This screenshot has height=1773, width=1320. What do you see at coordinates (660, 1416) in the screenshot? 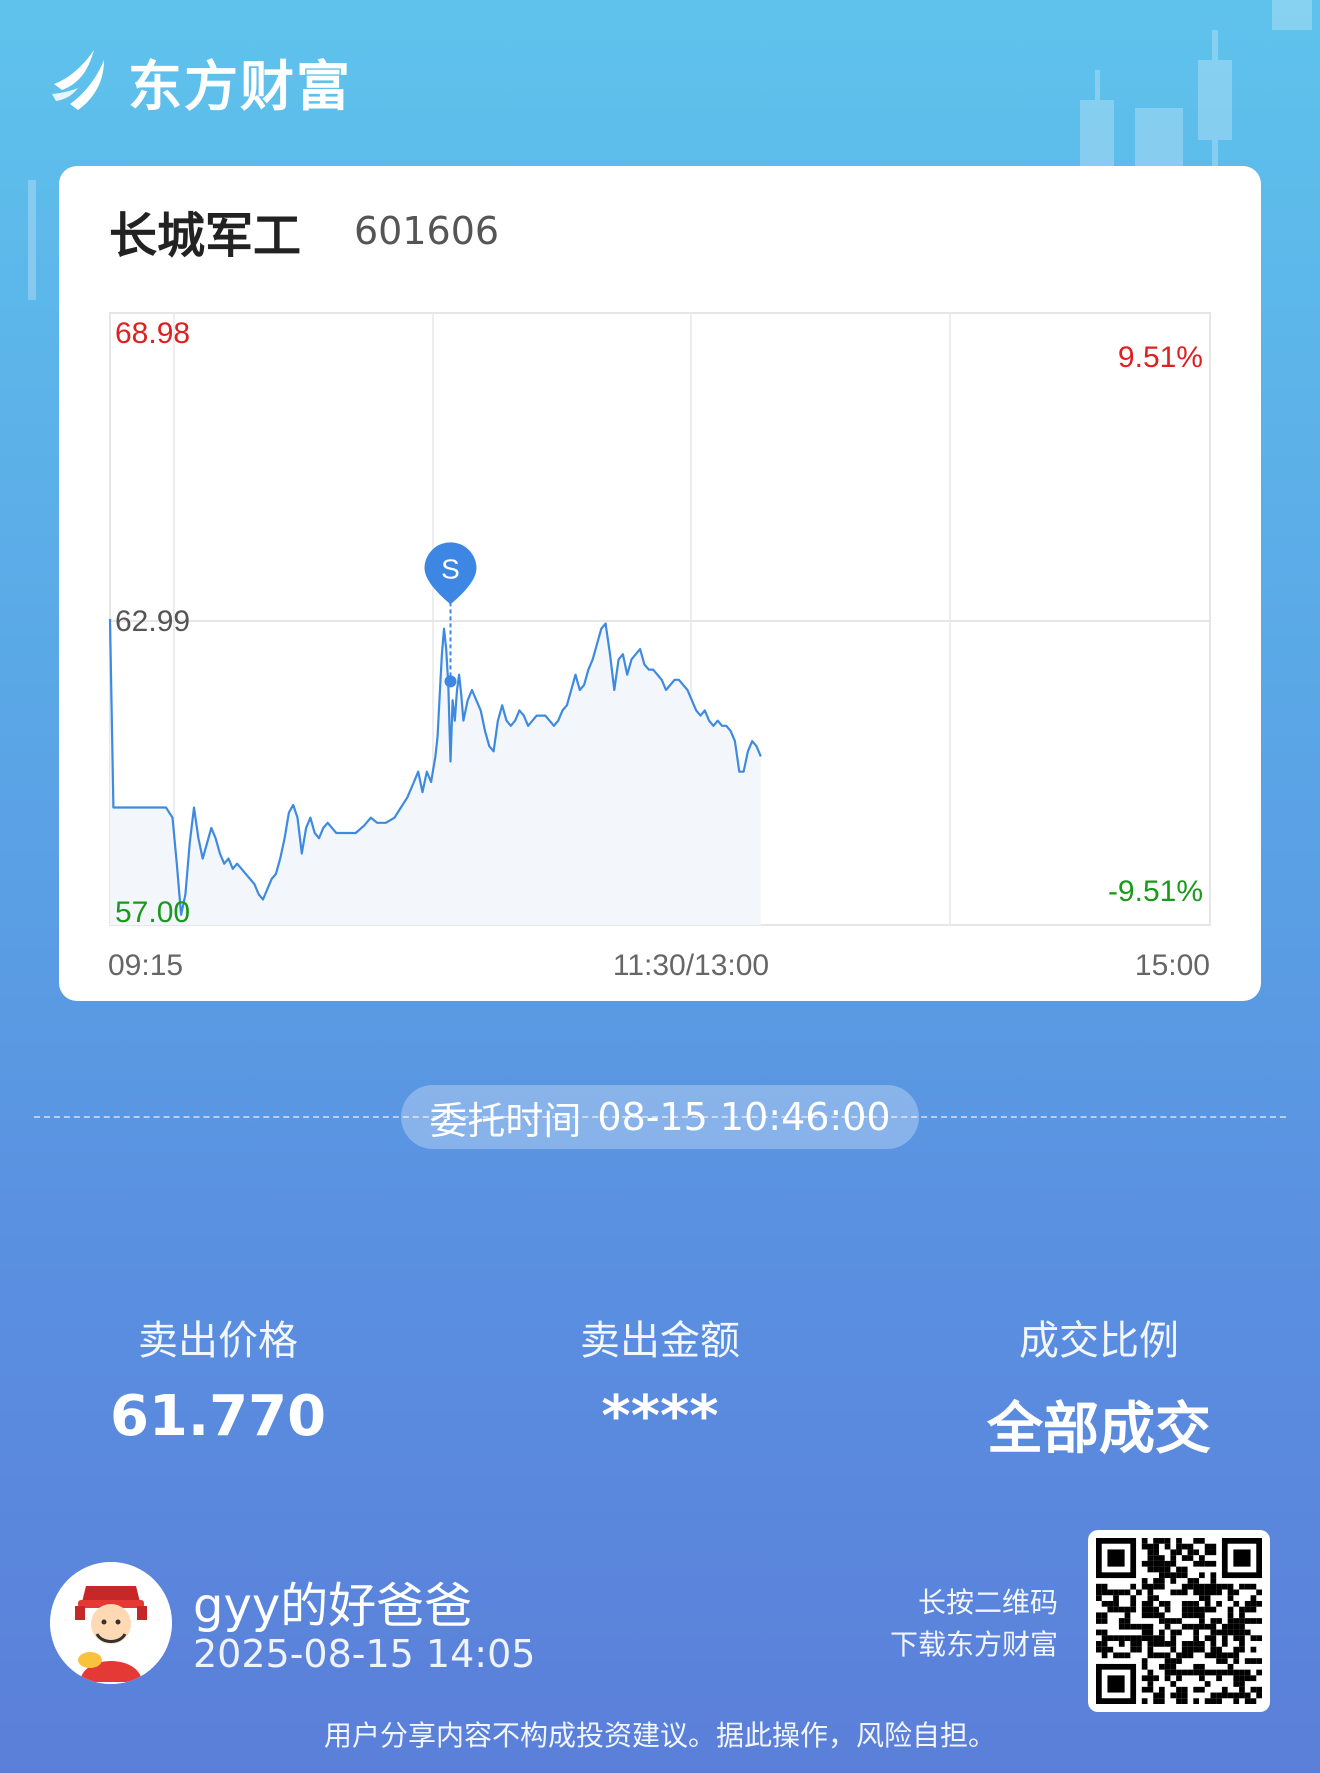
I see `stat-value: ****` at bounding box center [660, 1416].